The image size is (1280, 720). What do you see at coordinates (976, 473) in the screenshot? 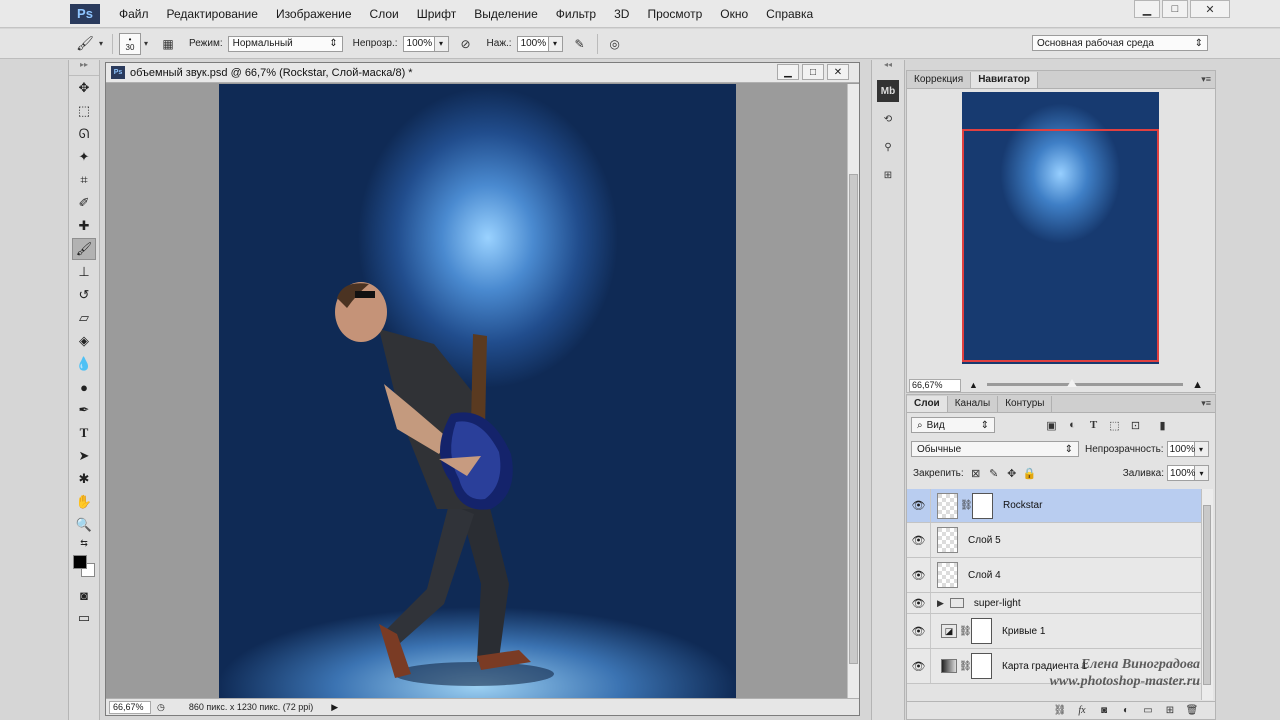
I see `lock-transparency-icon: ⊠` at bounding box center [976, 473].